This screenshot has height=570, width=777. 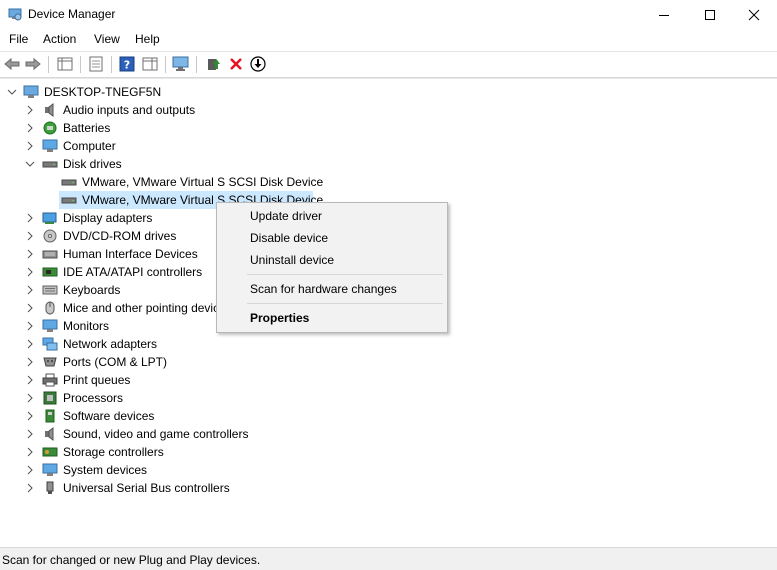 What do you see at coordinates (31, 91) in the screenshot?
I see `computer-icon` at bounding box center [31, 91].